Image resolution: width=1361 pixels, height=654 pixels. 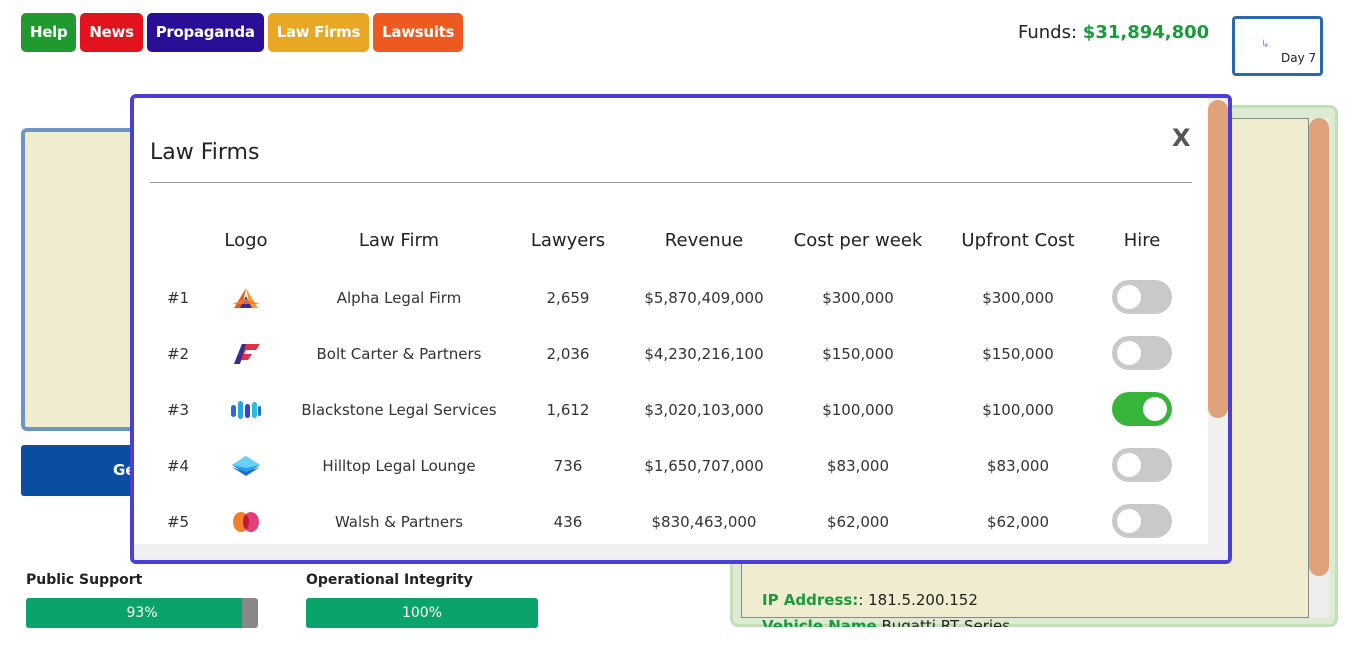 I want to click on row-firm: Hilltop Legal Lounge, so click(x=399, y=466).